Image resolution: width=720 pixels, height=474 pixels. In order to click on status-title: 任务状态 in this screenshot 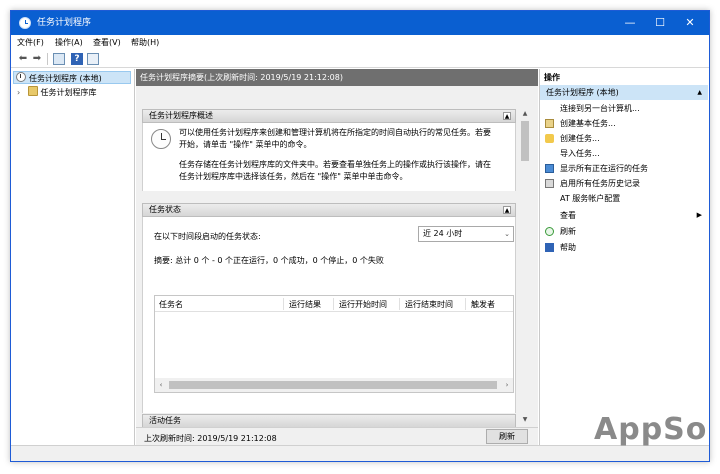, I will do `click(165, 209)`.